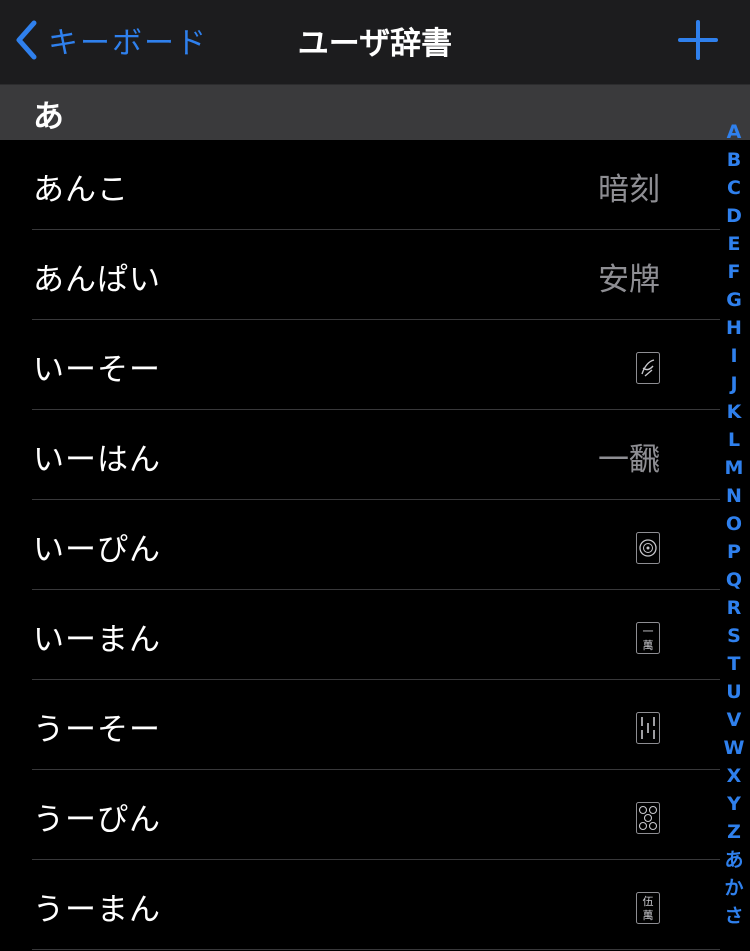  Describe the element at coordinates (734, 412) in the screenshot. I see `index-letter: K` at that location.